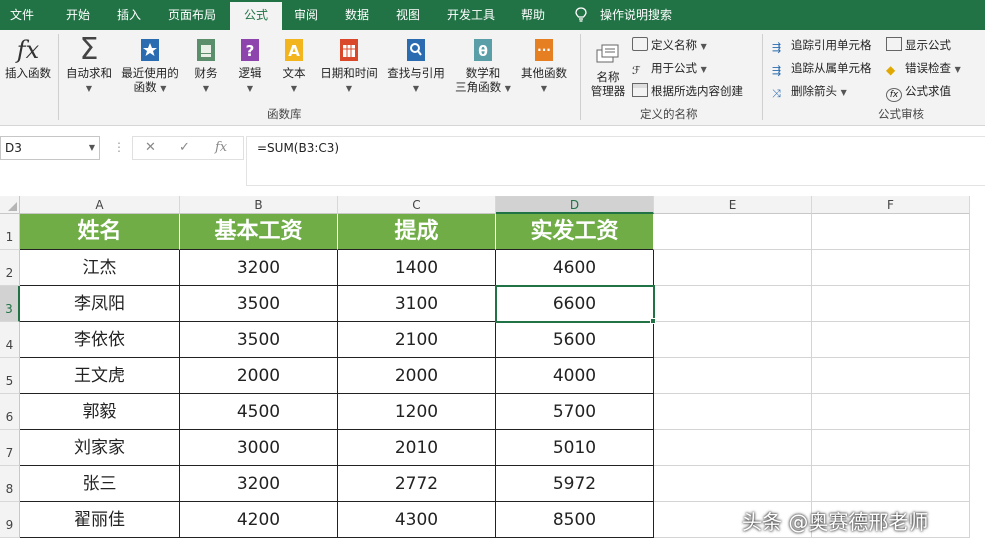 The width and height of the screenshot is (985, 548). I want to click on cell-f7, so click(891, 448).